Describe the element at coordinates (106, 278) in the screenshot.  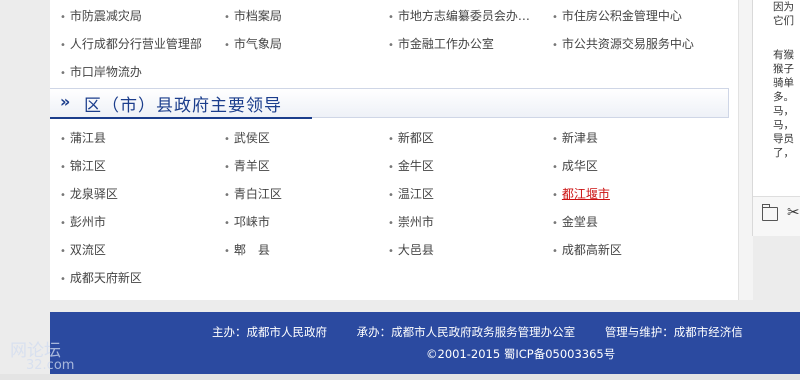
I see `link-label: 成都天府新区` at that location.